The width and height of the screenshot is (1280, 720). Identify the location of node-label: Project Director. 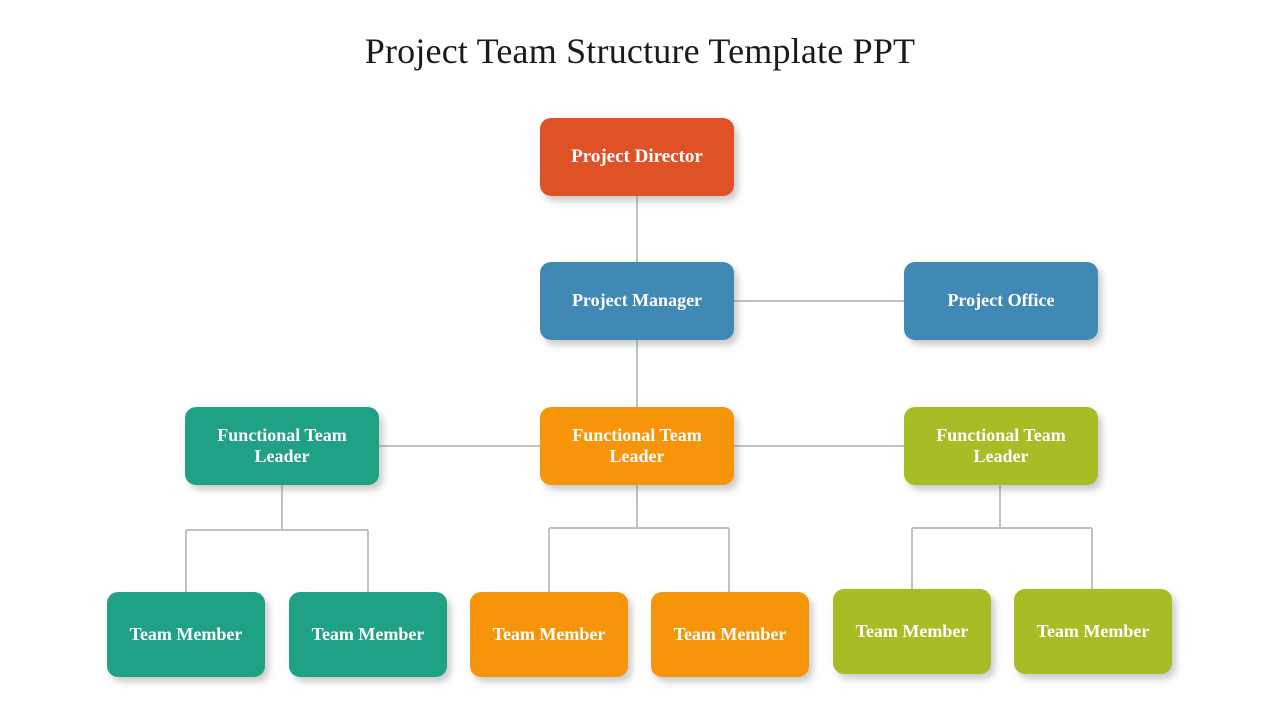
(637, 156).